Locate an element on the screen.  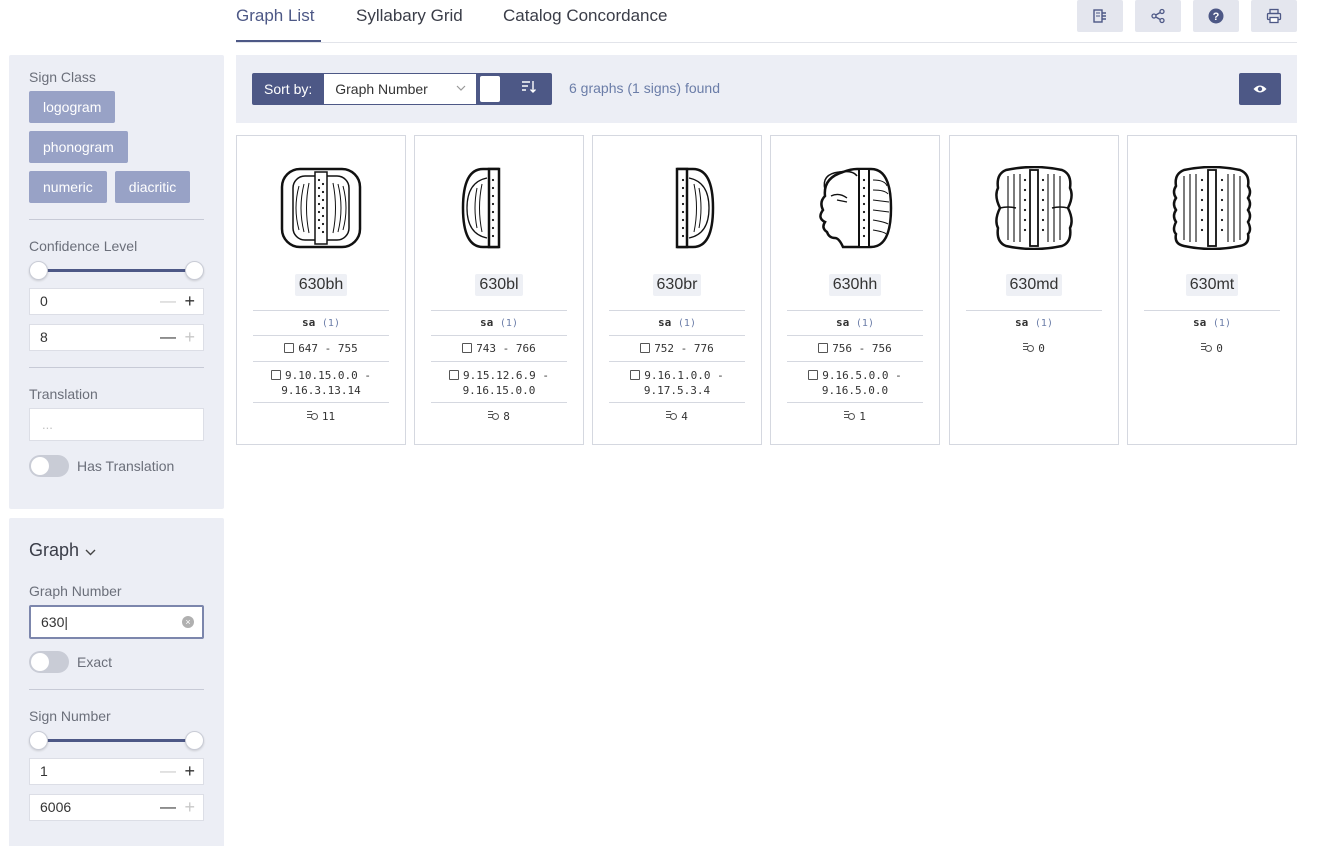
reading: sa is located at coordinates (843, 322).